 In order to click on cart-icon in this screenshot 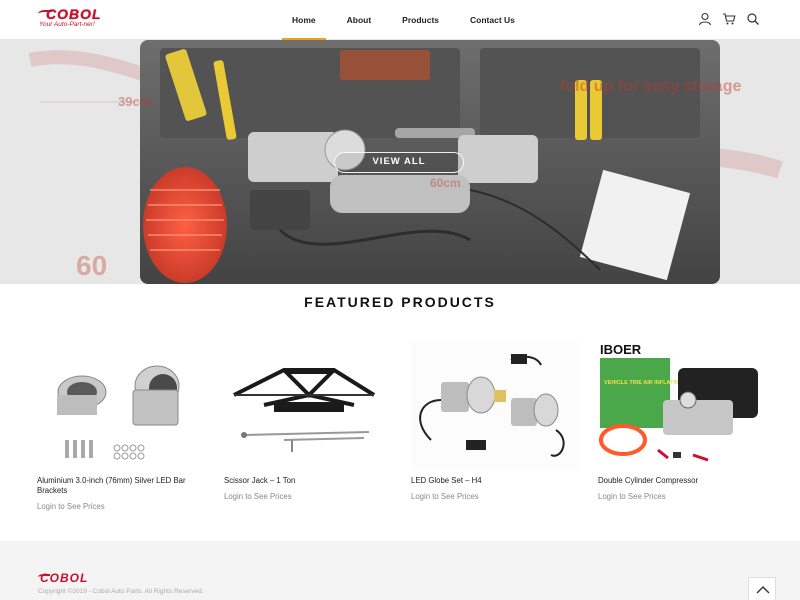, I will do `click(729, 19)`.